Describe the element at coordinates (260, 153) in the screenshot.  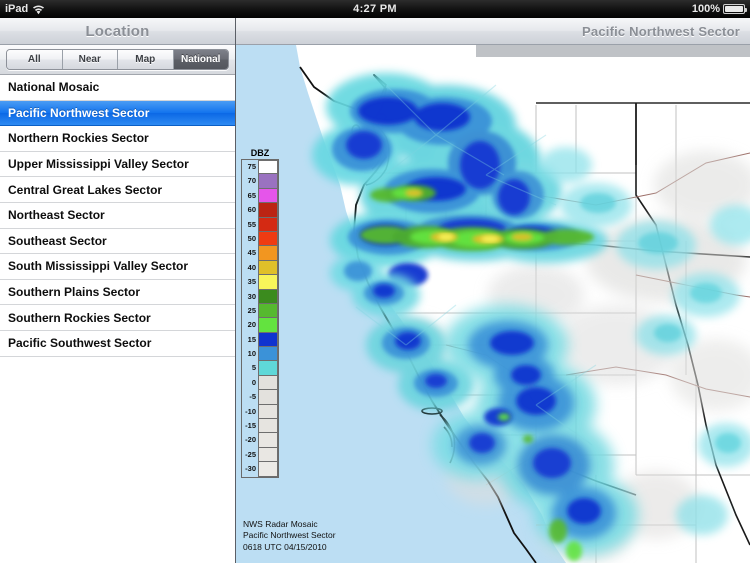
I see `dbz-legend-title: DBZ` at that location.